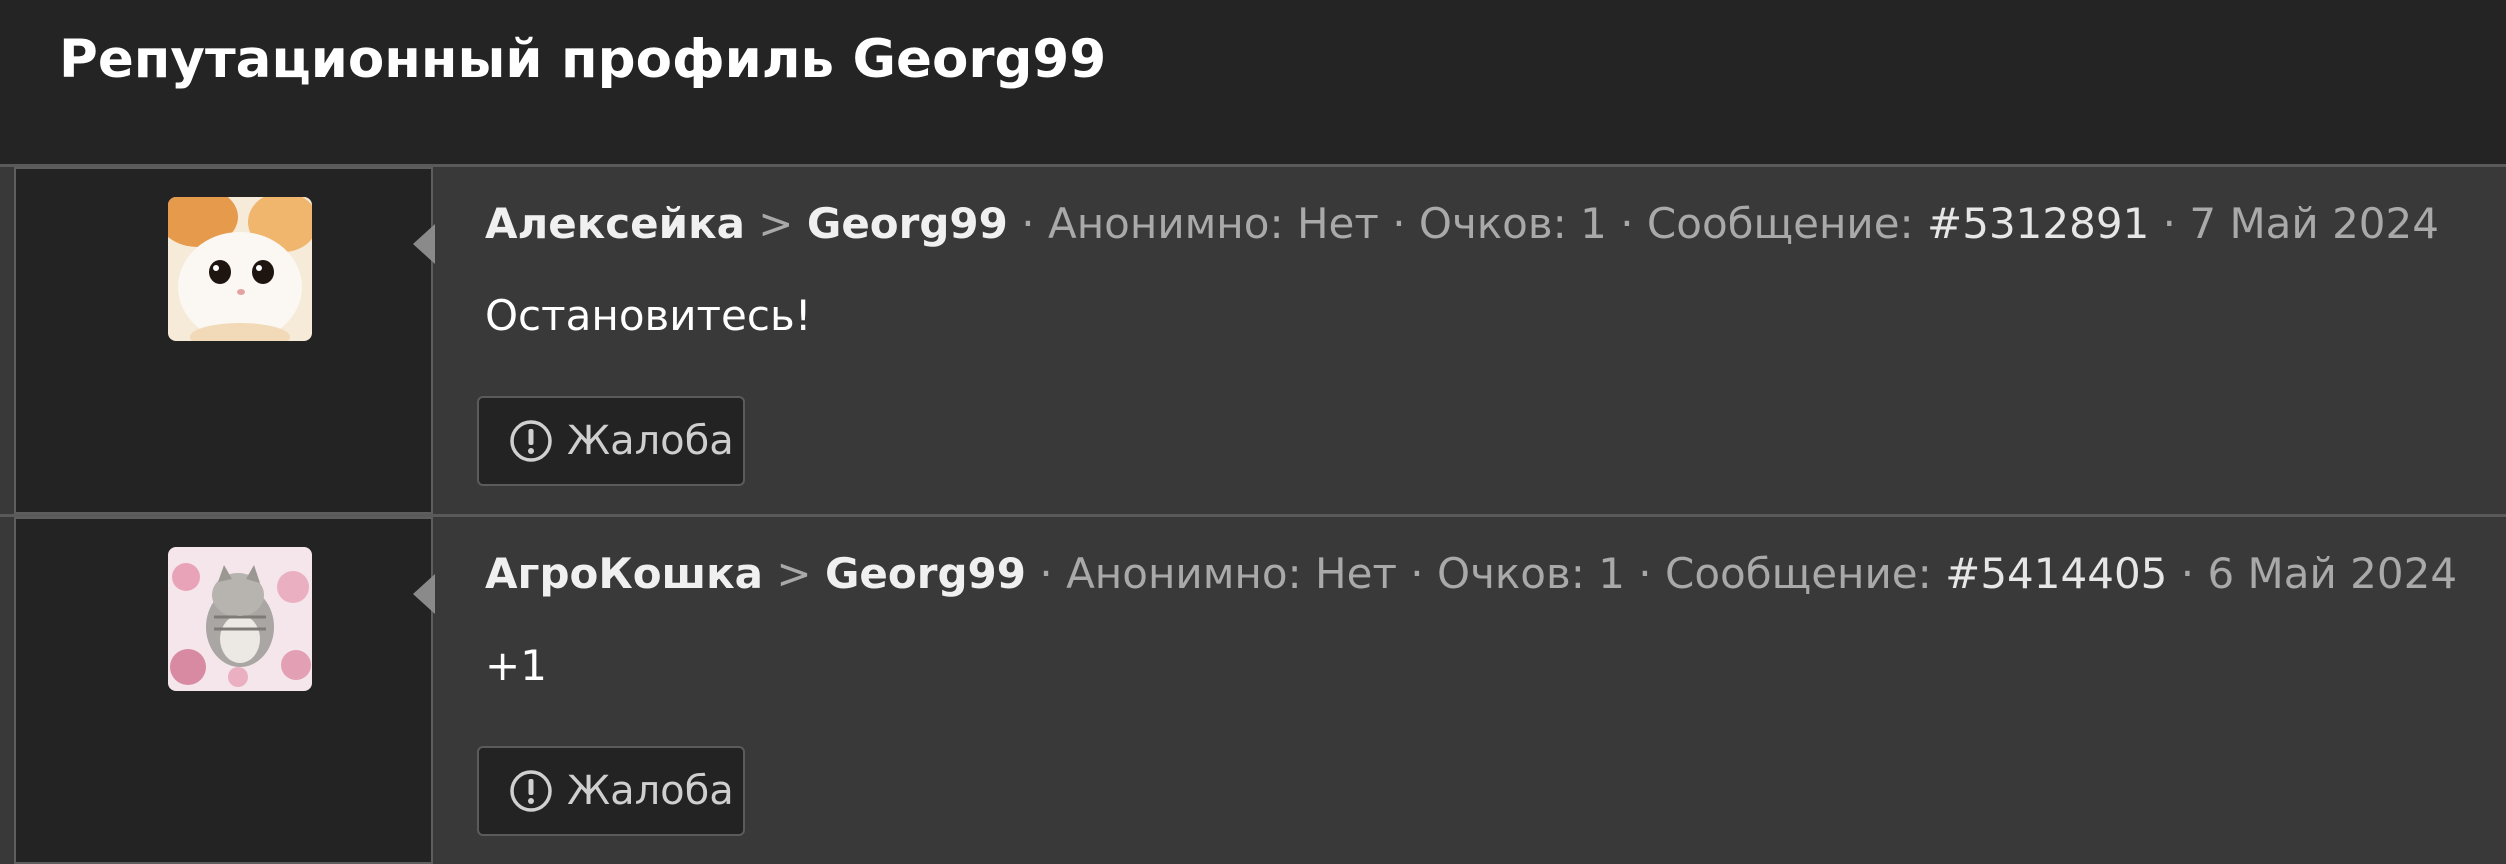 Image resolution: width=2506 pixels, height=864 pixels. I want to click on message-link: #5414405, so click(2056, 573).